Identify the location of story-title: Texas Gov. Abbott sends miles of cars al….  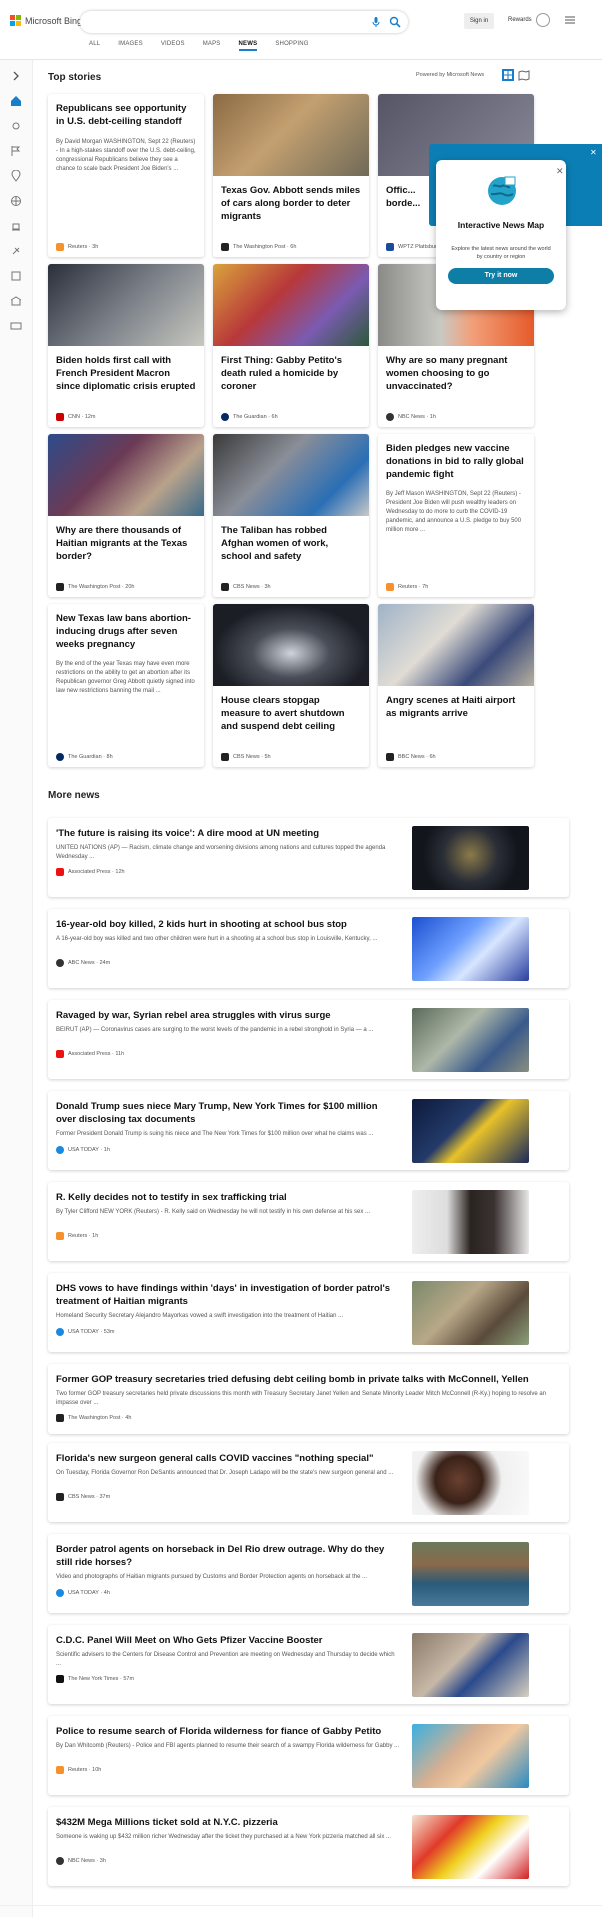
(291, 203).